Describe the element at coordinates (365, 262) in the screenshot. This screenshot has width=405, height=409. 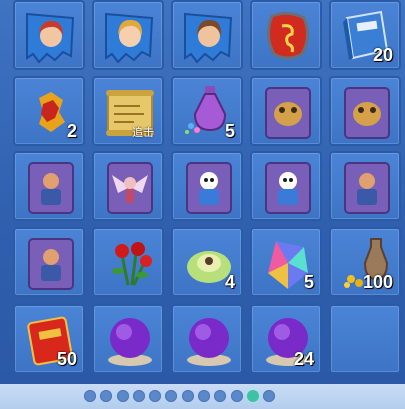
I see `inventory-slot: 100` at that location.